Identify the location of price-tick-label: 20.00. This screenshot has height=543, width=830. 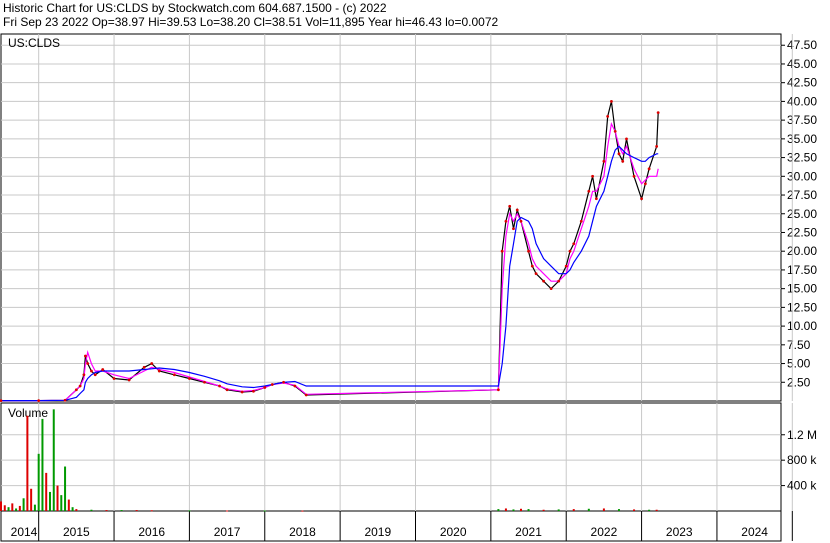
(802, 251).